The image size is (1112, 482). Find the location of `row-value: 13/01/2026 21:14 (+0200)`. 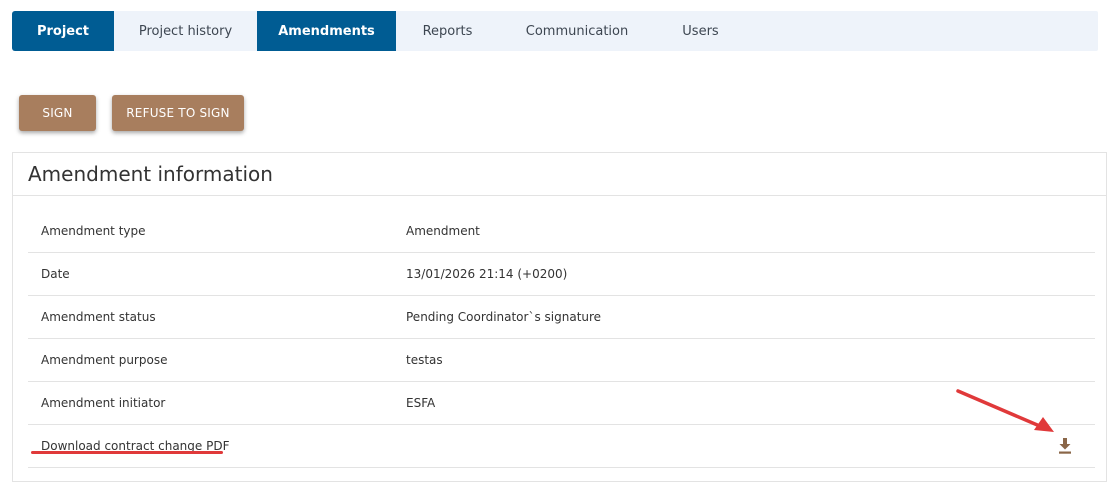

row-value: 13/01/2026 21:14 (+0200) is located at coordinates (487, 273).